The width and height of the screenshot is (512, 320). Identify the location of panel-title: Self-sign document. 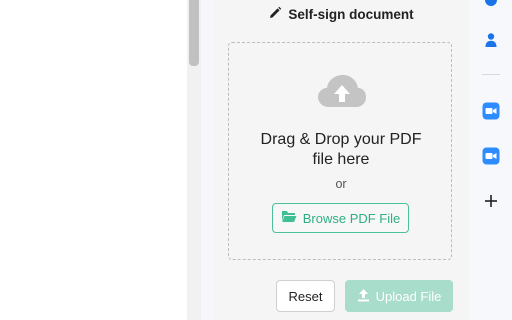
(341, 14).